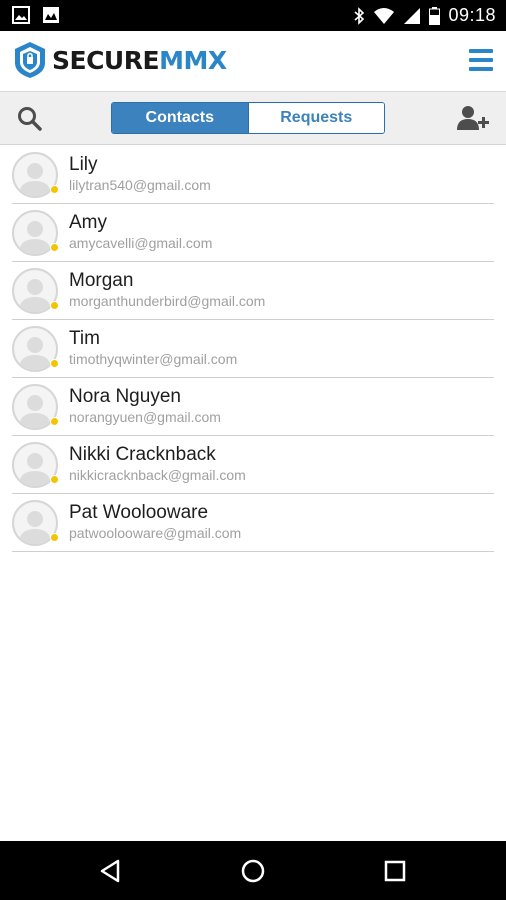 Image resolution: width=506 pixels, height=900 pixels. What do you see at coordinates (193, 60) in the screenshot?
I see `logo-mmx: MMX` at bounding box center [193, 60].